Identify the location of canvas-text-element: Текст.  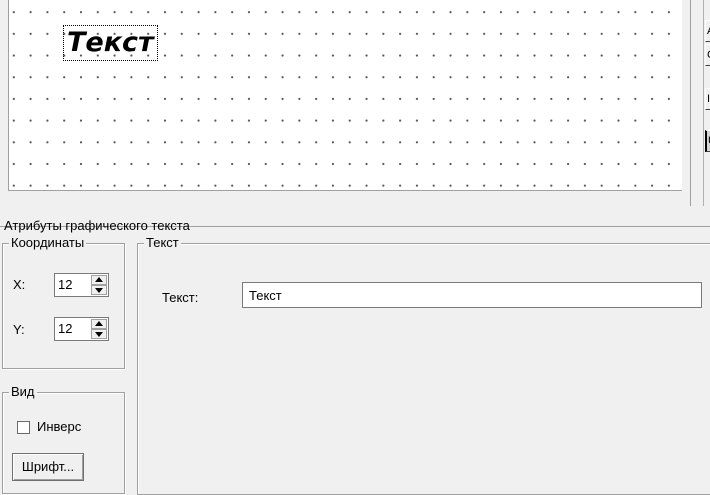
(110, 43).